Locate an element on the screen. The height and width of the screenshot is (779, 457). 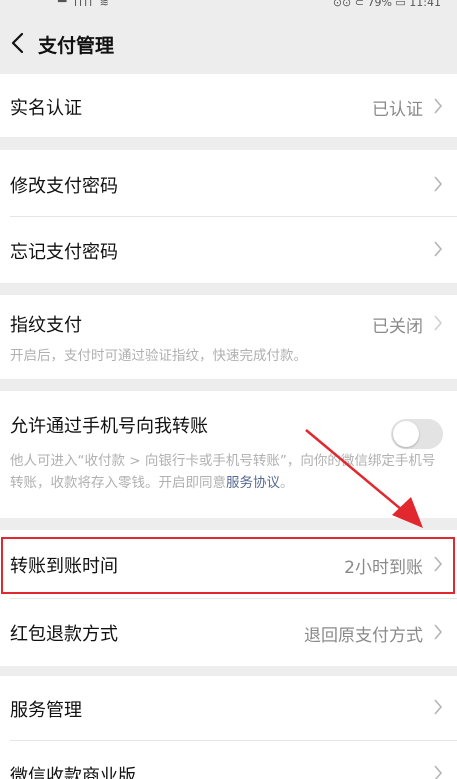
arrival-time-value: 2小时到账 is located at coordinates (383, 568).